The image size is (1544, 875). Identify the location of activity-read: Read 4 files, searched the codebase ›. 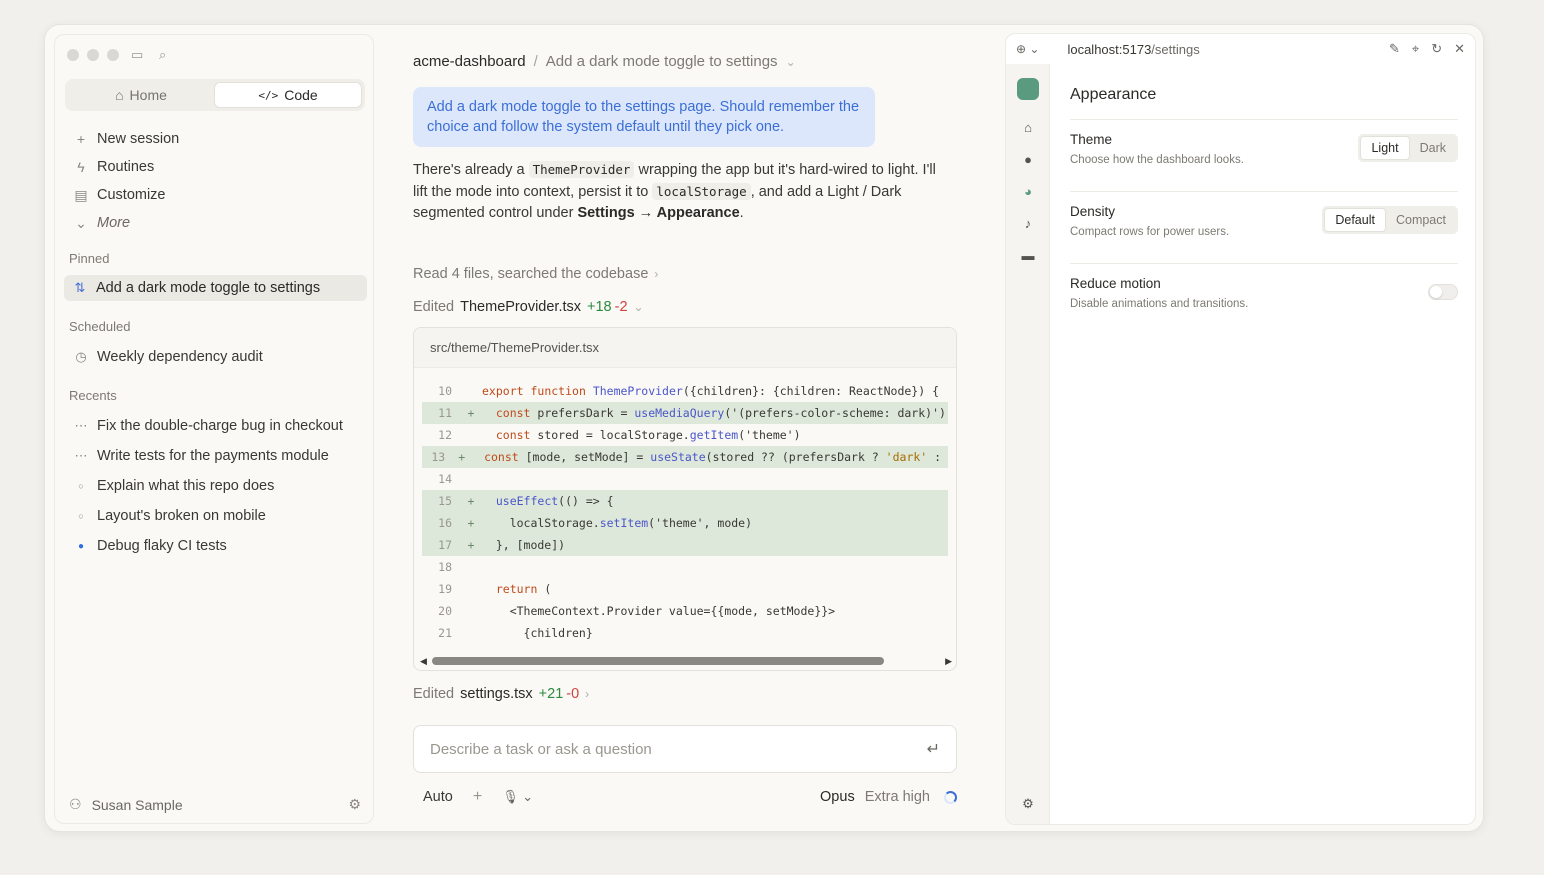
(535, 274).